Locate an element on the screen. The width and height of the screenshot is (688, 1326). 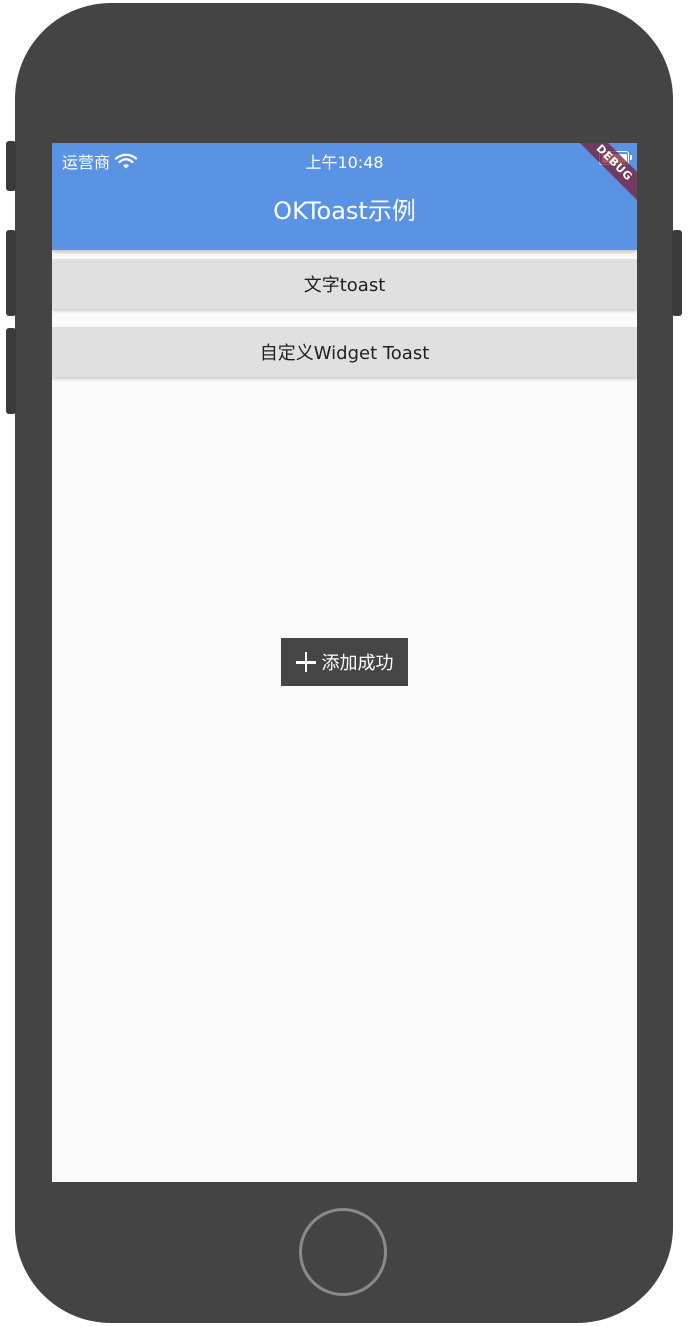
volume-down-button is located at coordinates (11, 371).